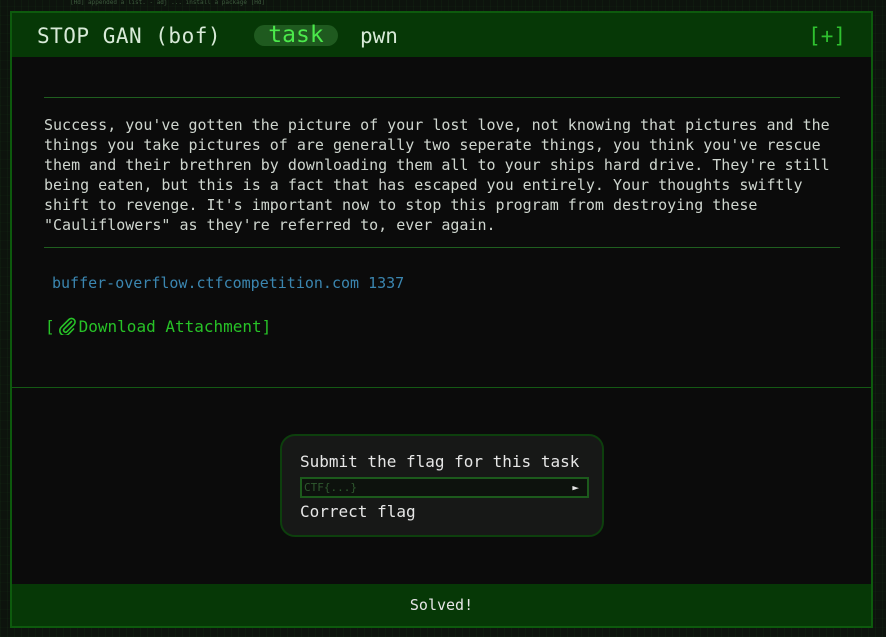 The height and width of the screenshot is (637, 886). I want to click on task-category: pwn, so click(379, 36).